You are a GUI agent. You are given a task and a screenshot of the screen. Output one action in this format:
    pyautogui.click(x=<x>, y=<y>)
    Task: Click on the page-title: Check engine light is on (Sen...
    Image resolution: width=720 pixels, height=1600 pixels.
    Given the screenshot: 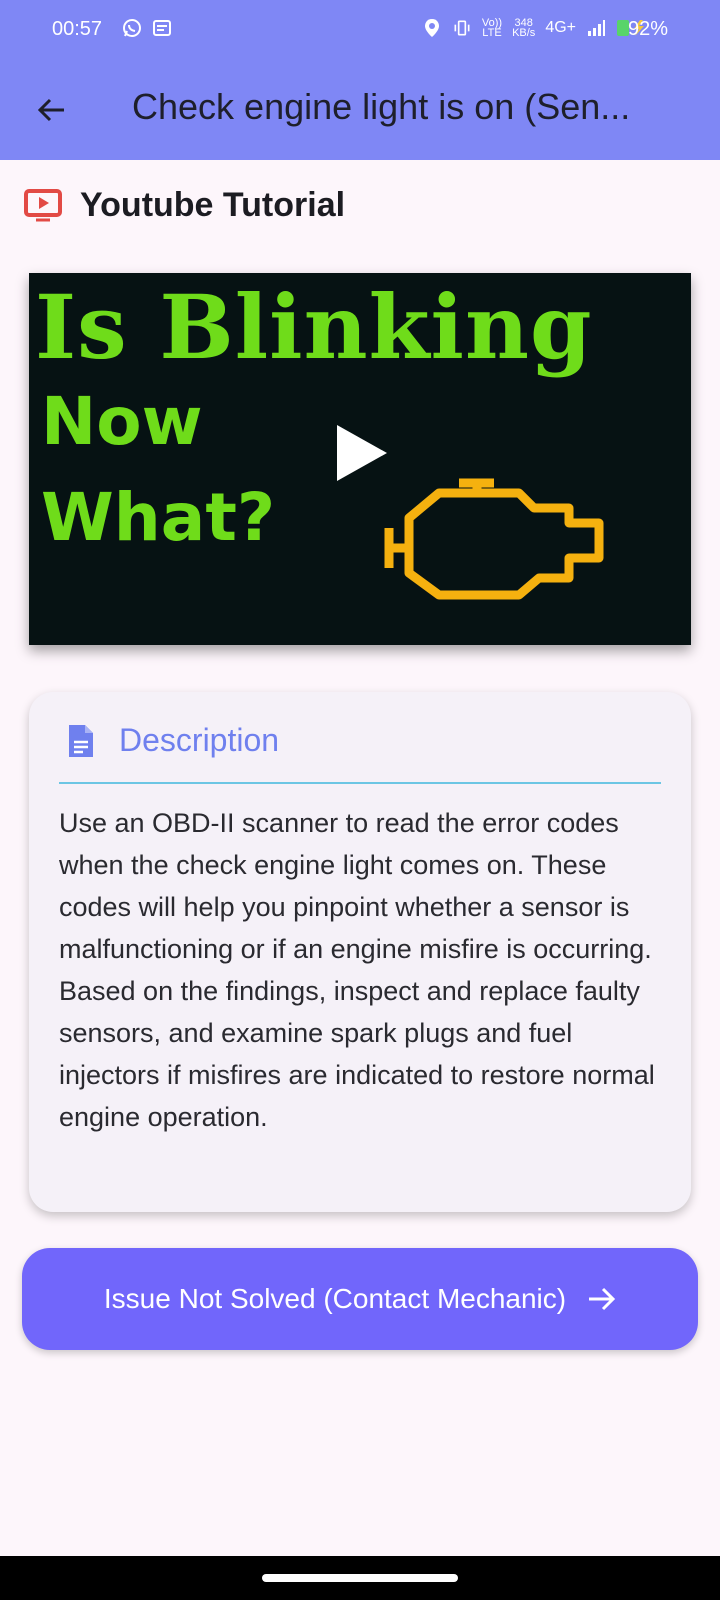 What is the action you would take?
    pyautogui.click(x=381, y=106)
    